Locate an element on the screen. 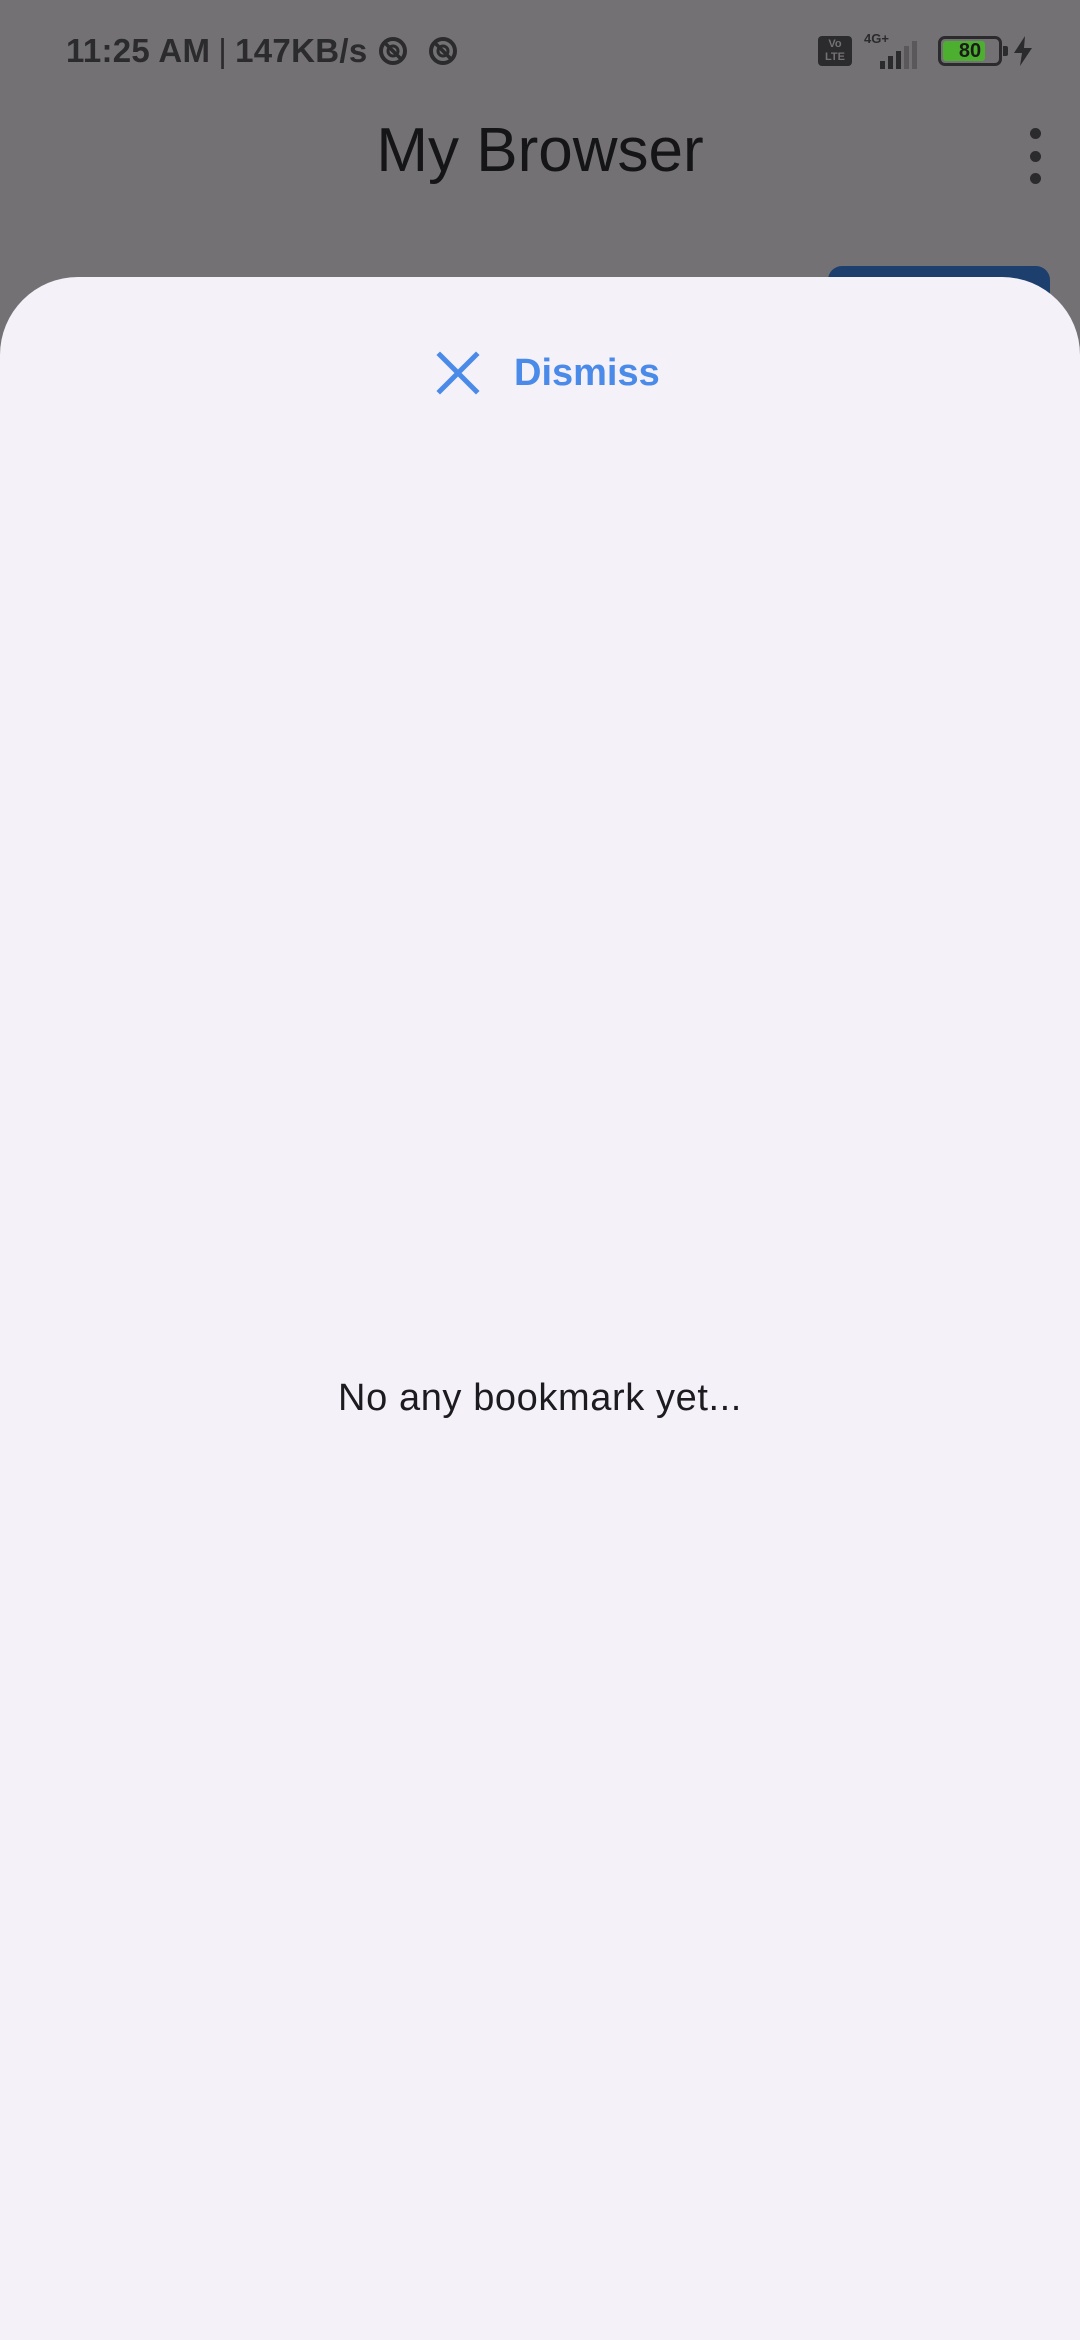  status-left: 11:25 AM | 147KB/s is located at coordinates (262, 51).